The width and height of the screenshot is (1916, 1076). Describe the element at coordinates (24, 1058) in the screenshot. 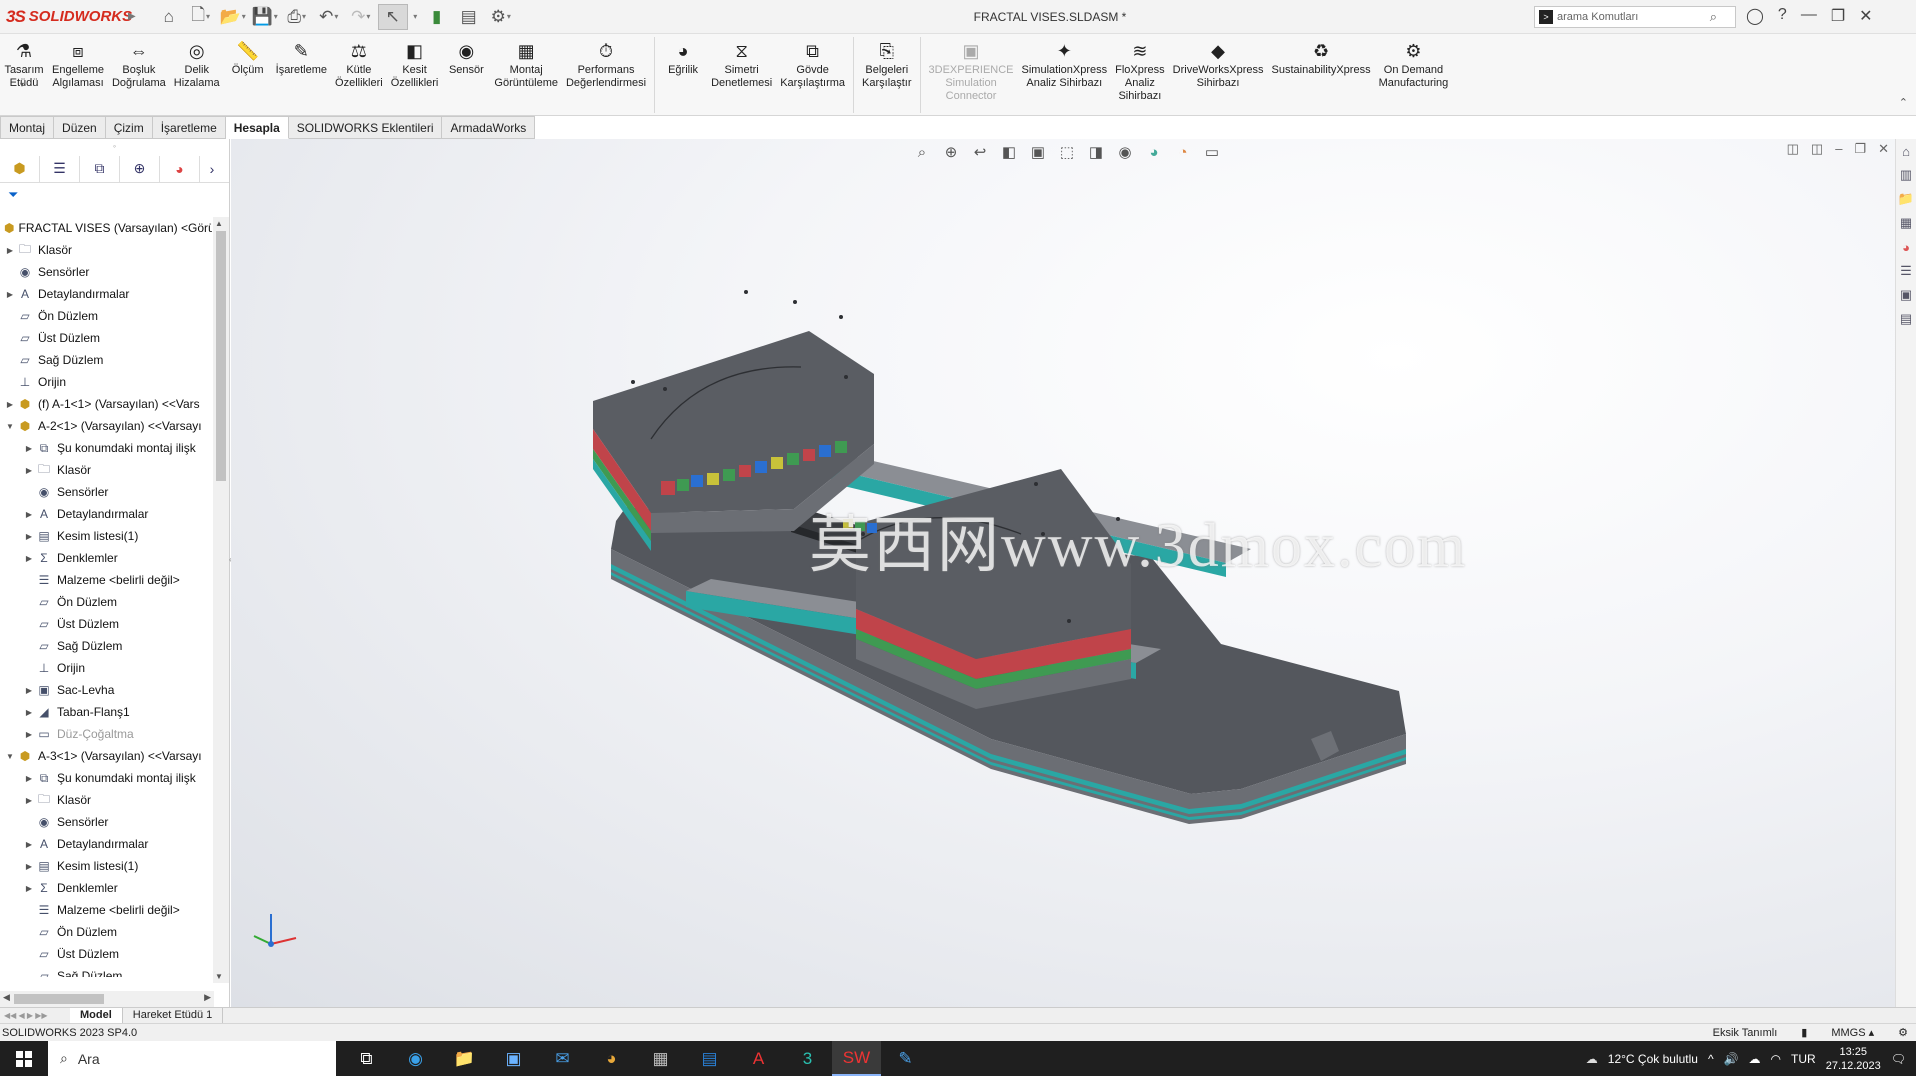

I see `windows-start-icon` at that location.